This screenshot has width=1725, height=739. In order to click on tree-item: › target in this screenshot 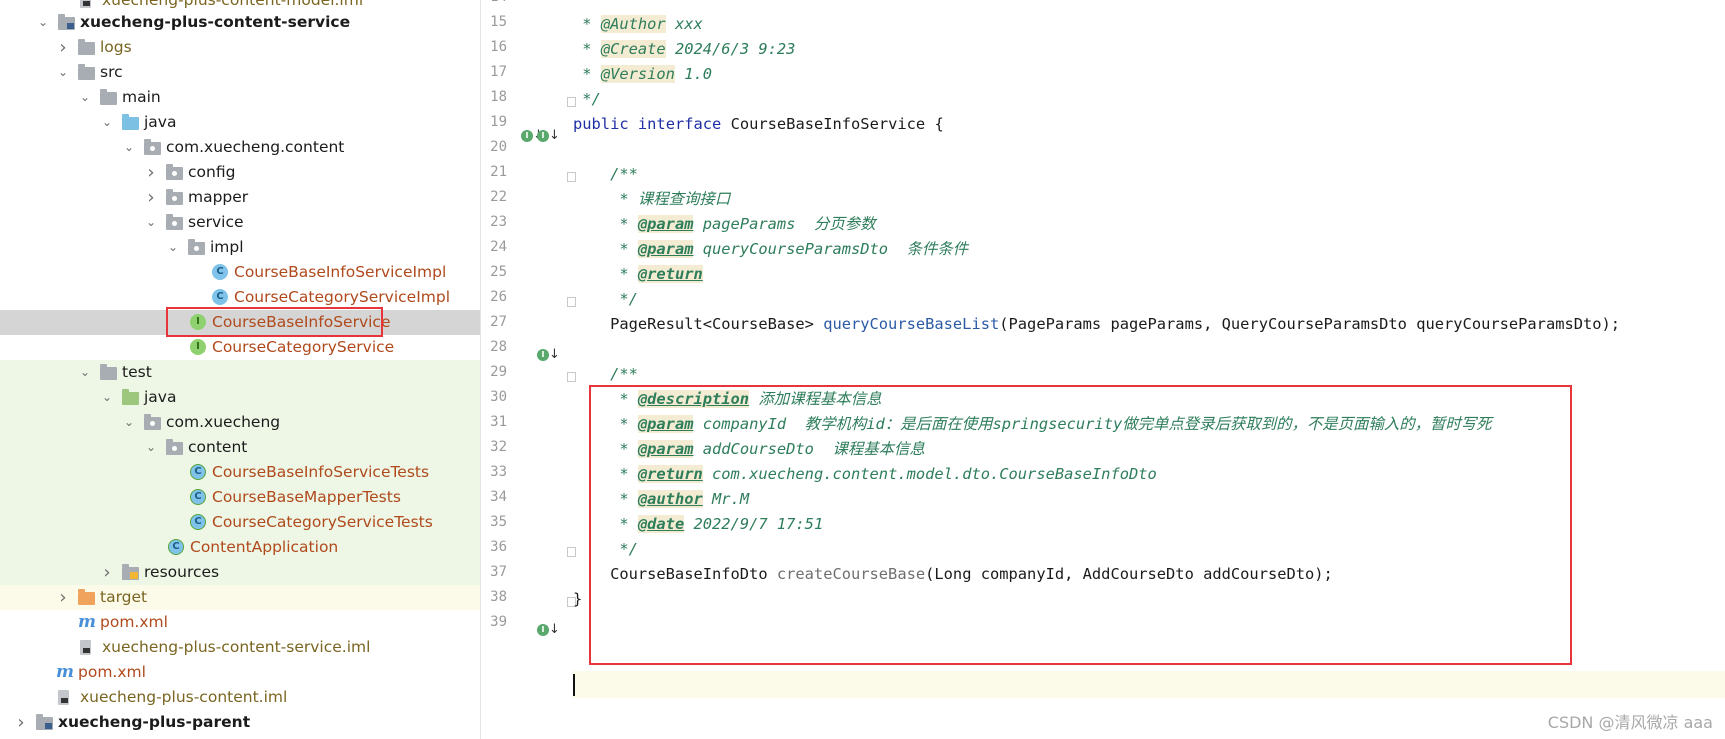, I will do `click(240, 597)`.